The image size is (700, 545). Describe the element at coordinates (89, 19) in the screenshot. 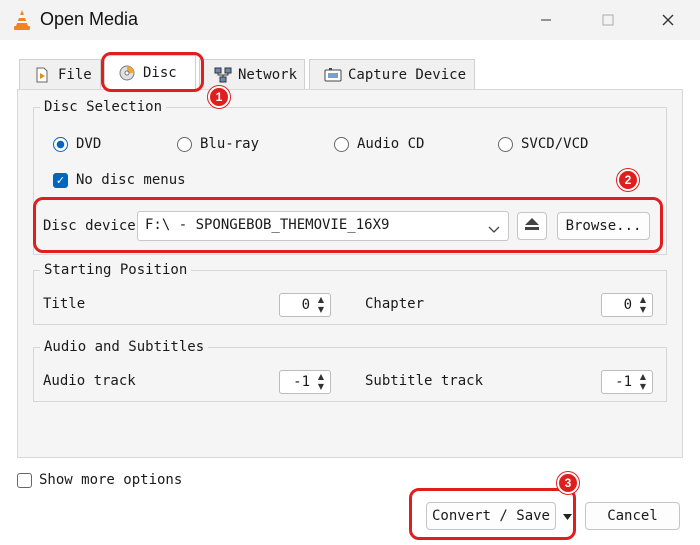

I see `window-title: Open Media` at that location.